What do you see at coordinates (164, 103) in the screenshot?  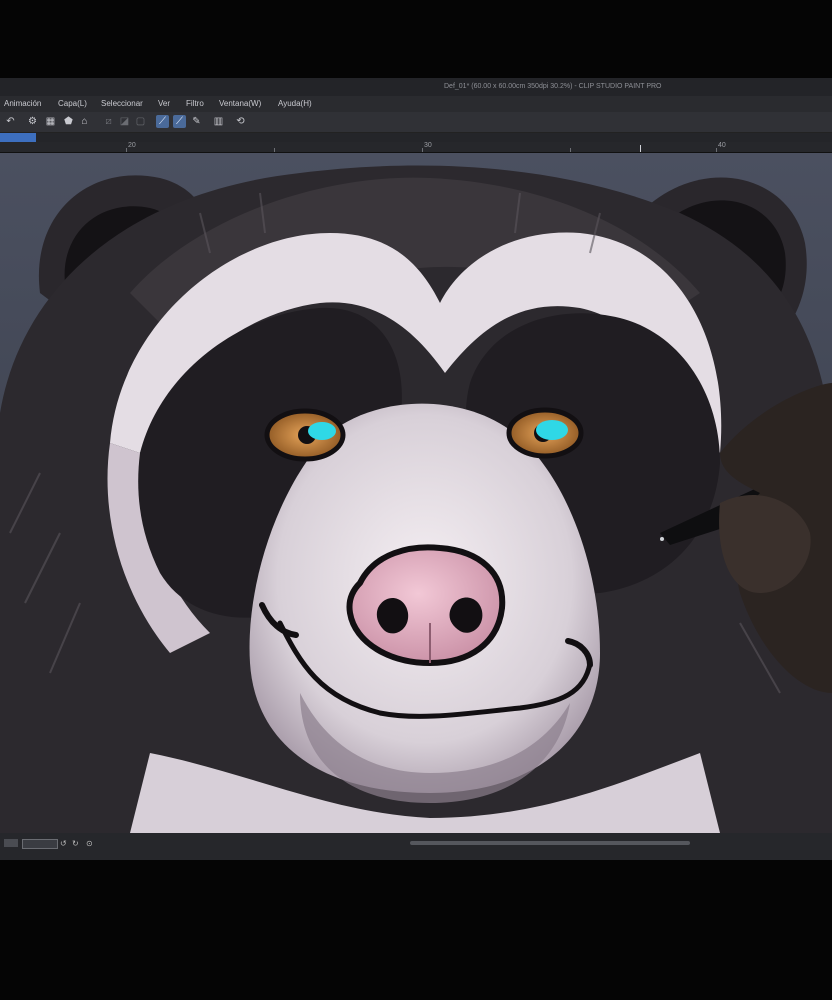 I see `menu-ver: Ver` at bounding box center [164, 103].